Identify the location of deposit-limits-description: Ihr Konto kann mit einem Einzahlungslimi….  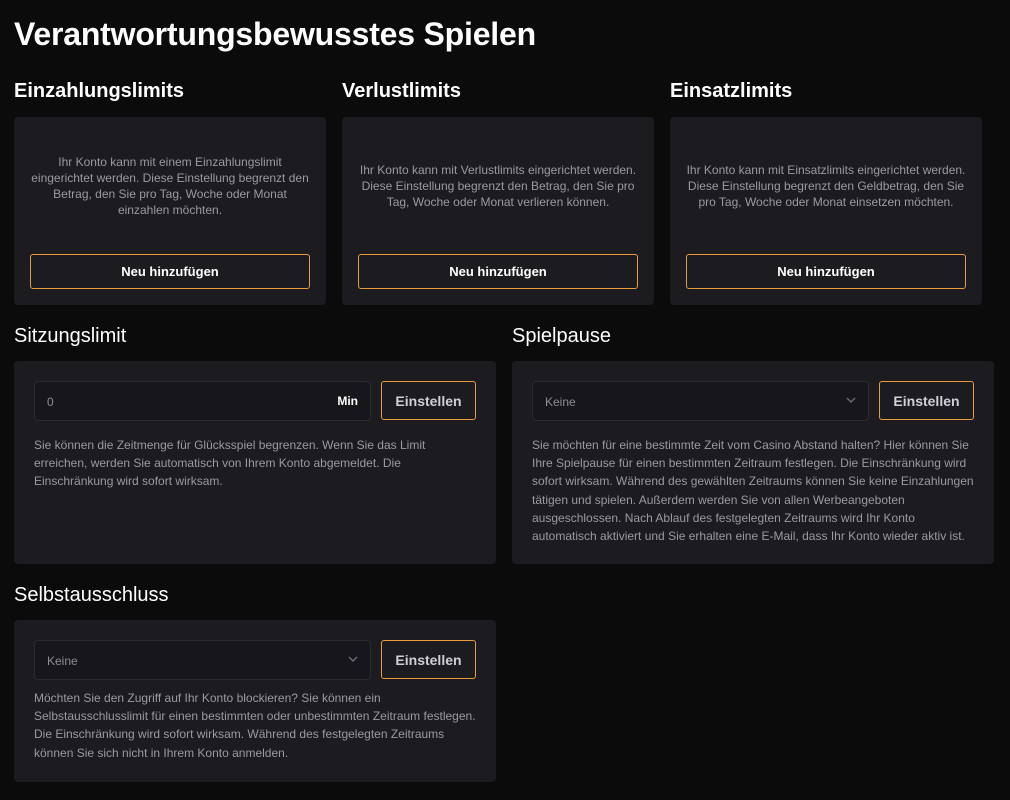
(170, 186).